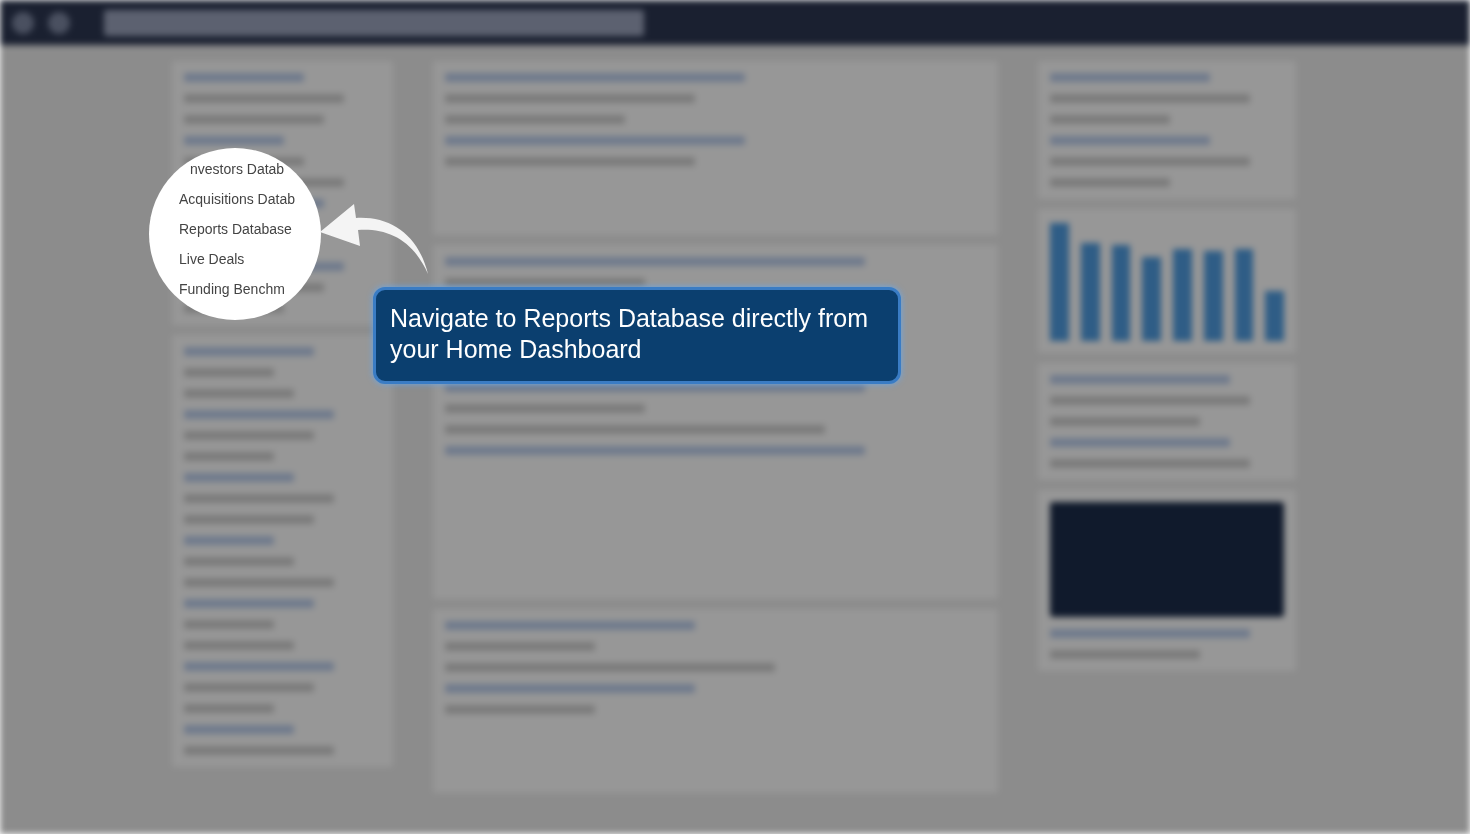 This screenshot has width=1470, height=834. Describe the element at coordinates (237, 229) in the screenshot. I see `sidebar-item: Reports Database` at that location.